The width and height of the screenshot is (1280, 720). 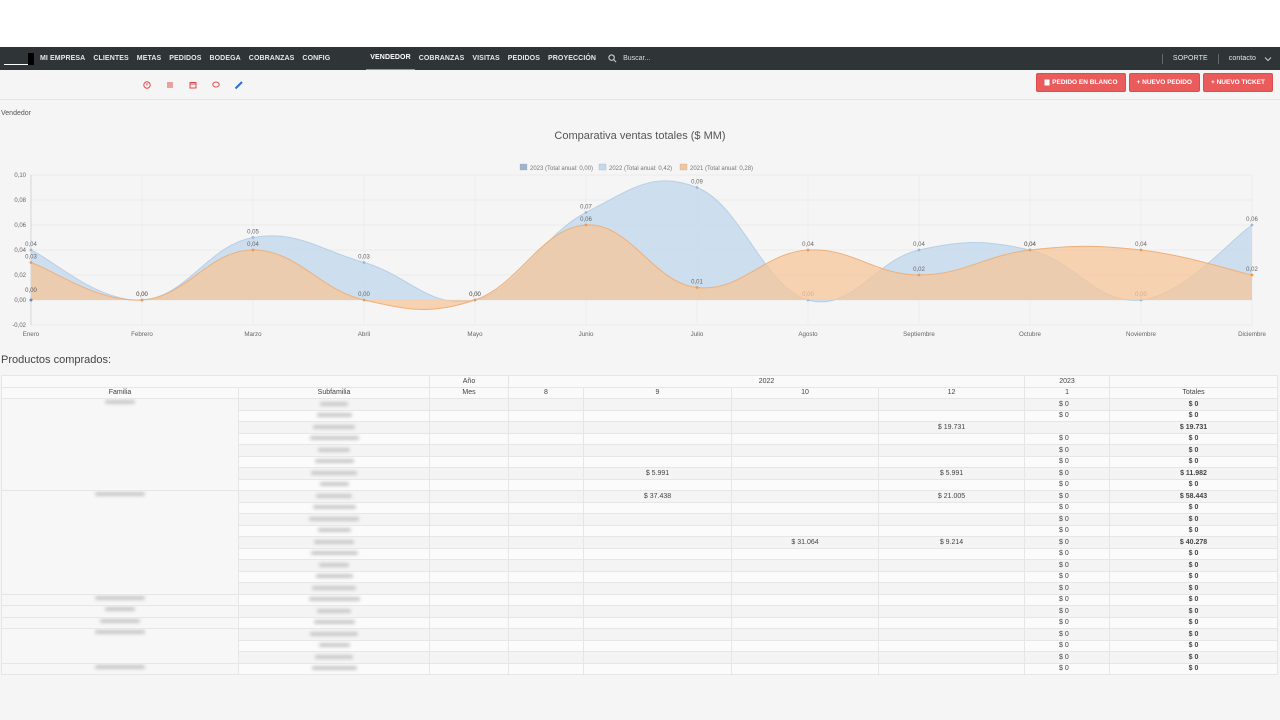 What do you see at coordinates (390, 58) in the screenshot?
I see `vendor-nav-item-0: VENDEDOR` at bounding box center [390, 58].